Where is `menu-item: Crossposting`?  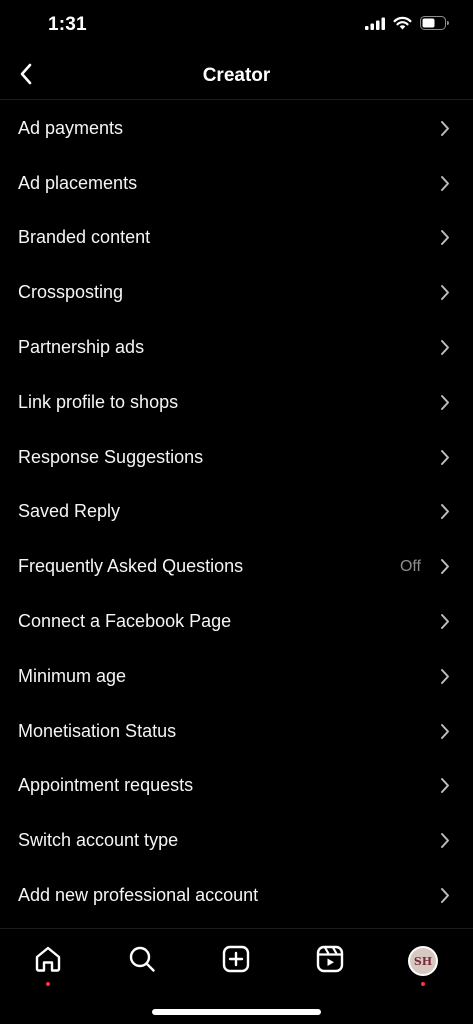 menu-item: Crossposting is located at coordinates (236, 292).